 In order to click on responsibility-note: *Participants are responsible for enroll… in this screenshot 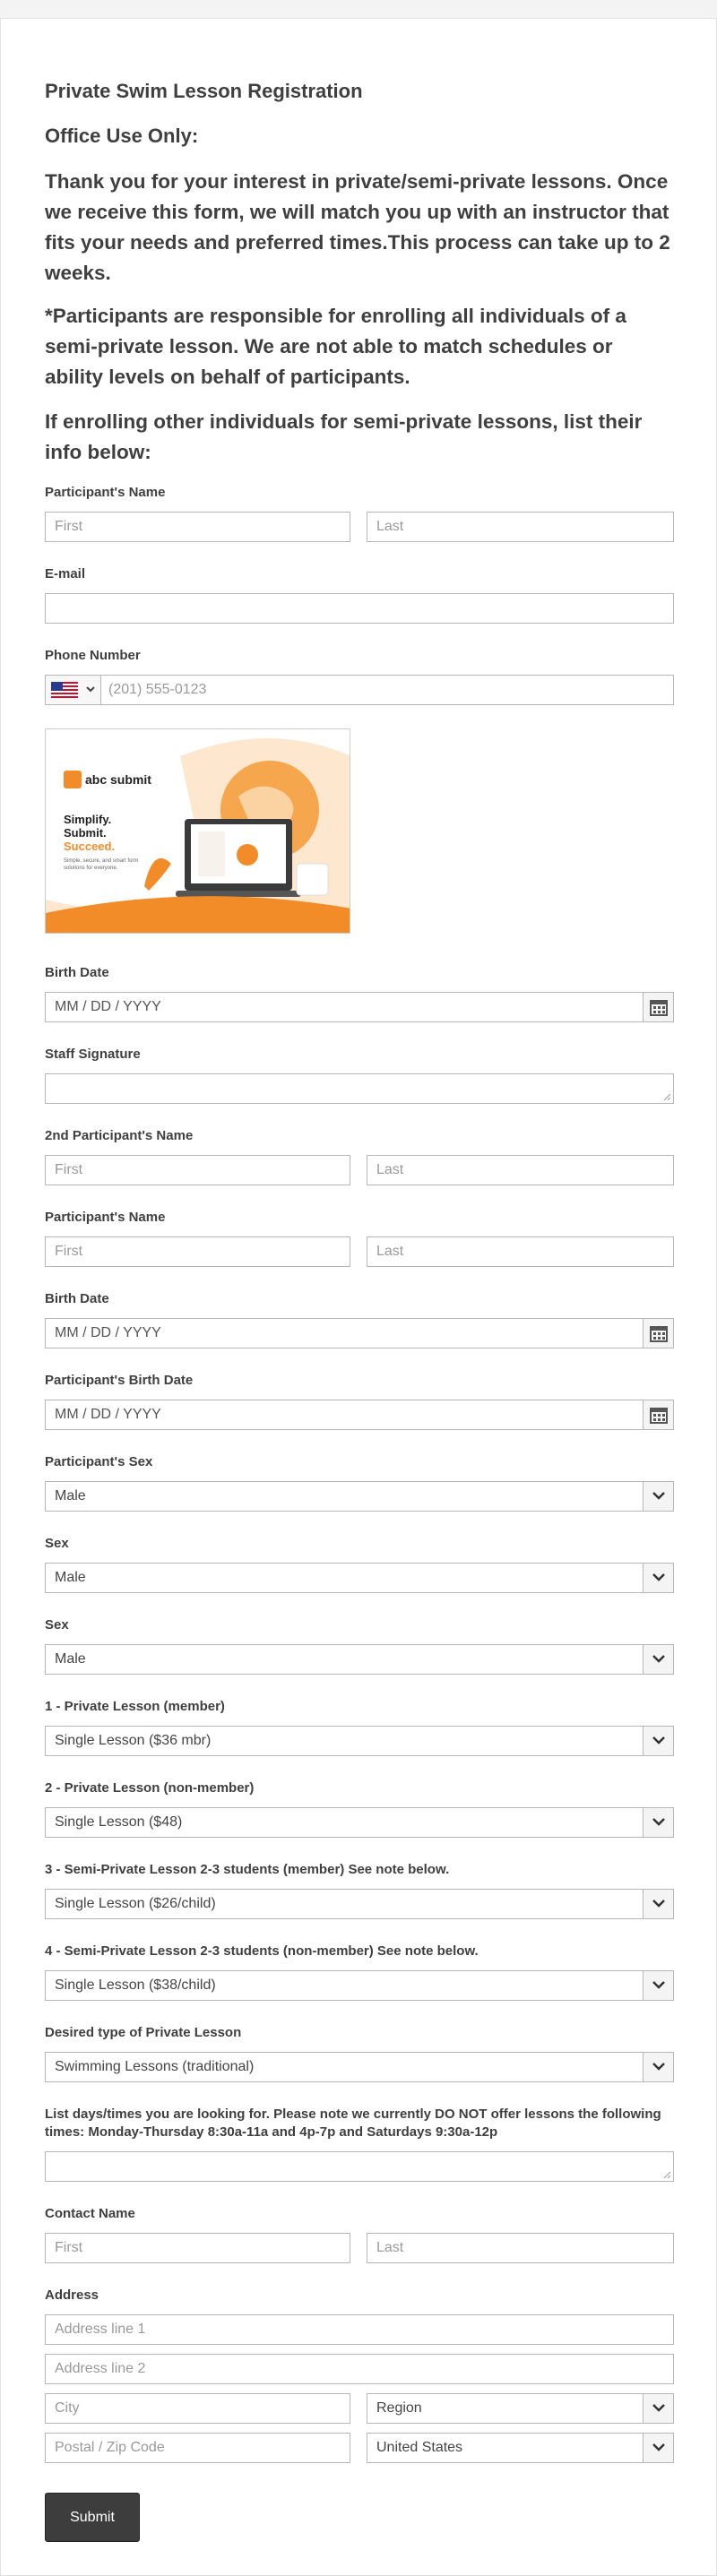, I will do `click(335, 346)`.